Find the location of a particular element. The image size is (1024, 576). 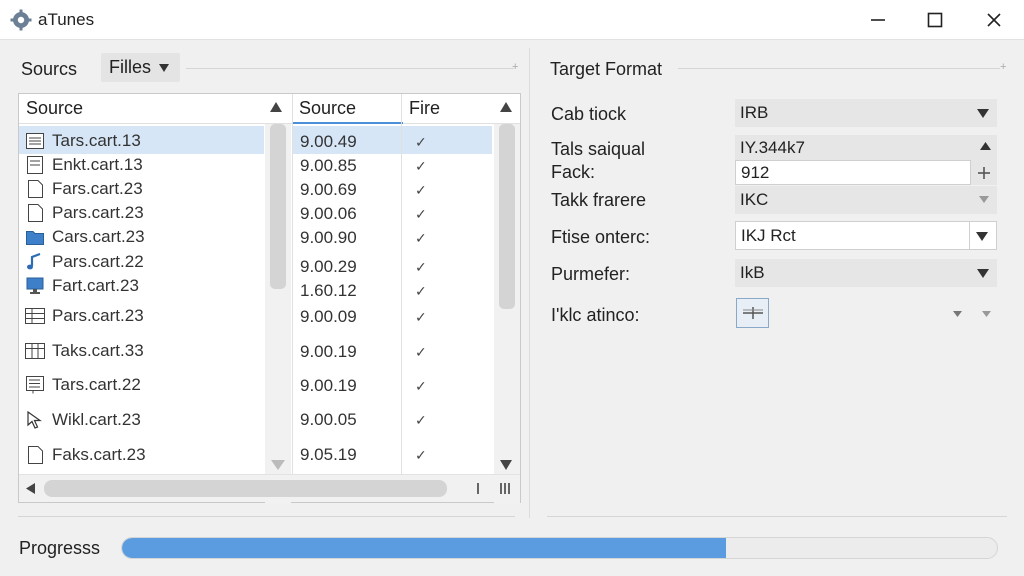

item-name: Tars.cart.13 is located at coordinates (96, 140).